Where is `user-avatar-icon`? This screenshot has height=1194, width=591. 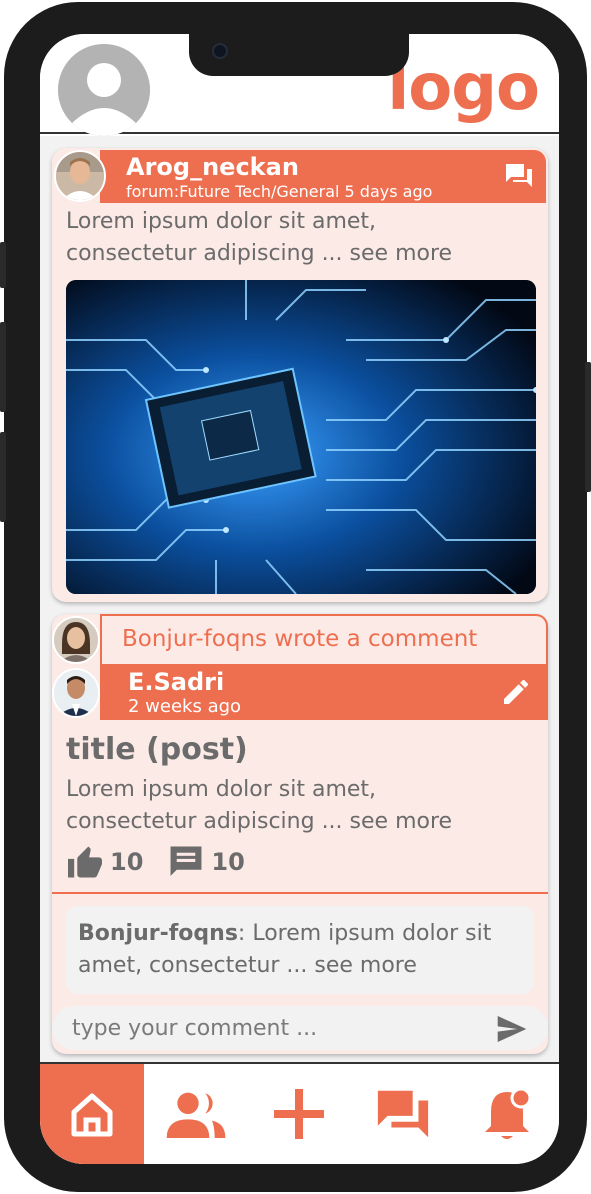 user-avatar-icon is located at coordinates (104, 90).